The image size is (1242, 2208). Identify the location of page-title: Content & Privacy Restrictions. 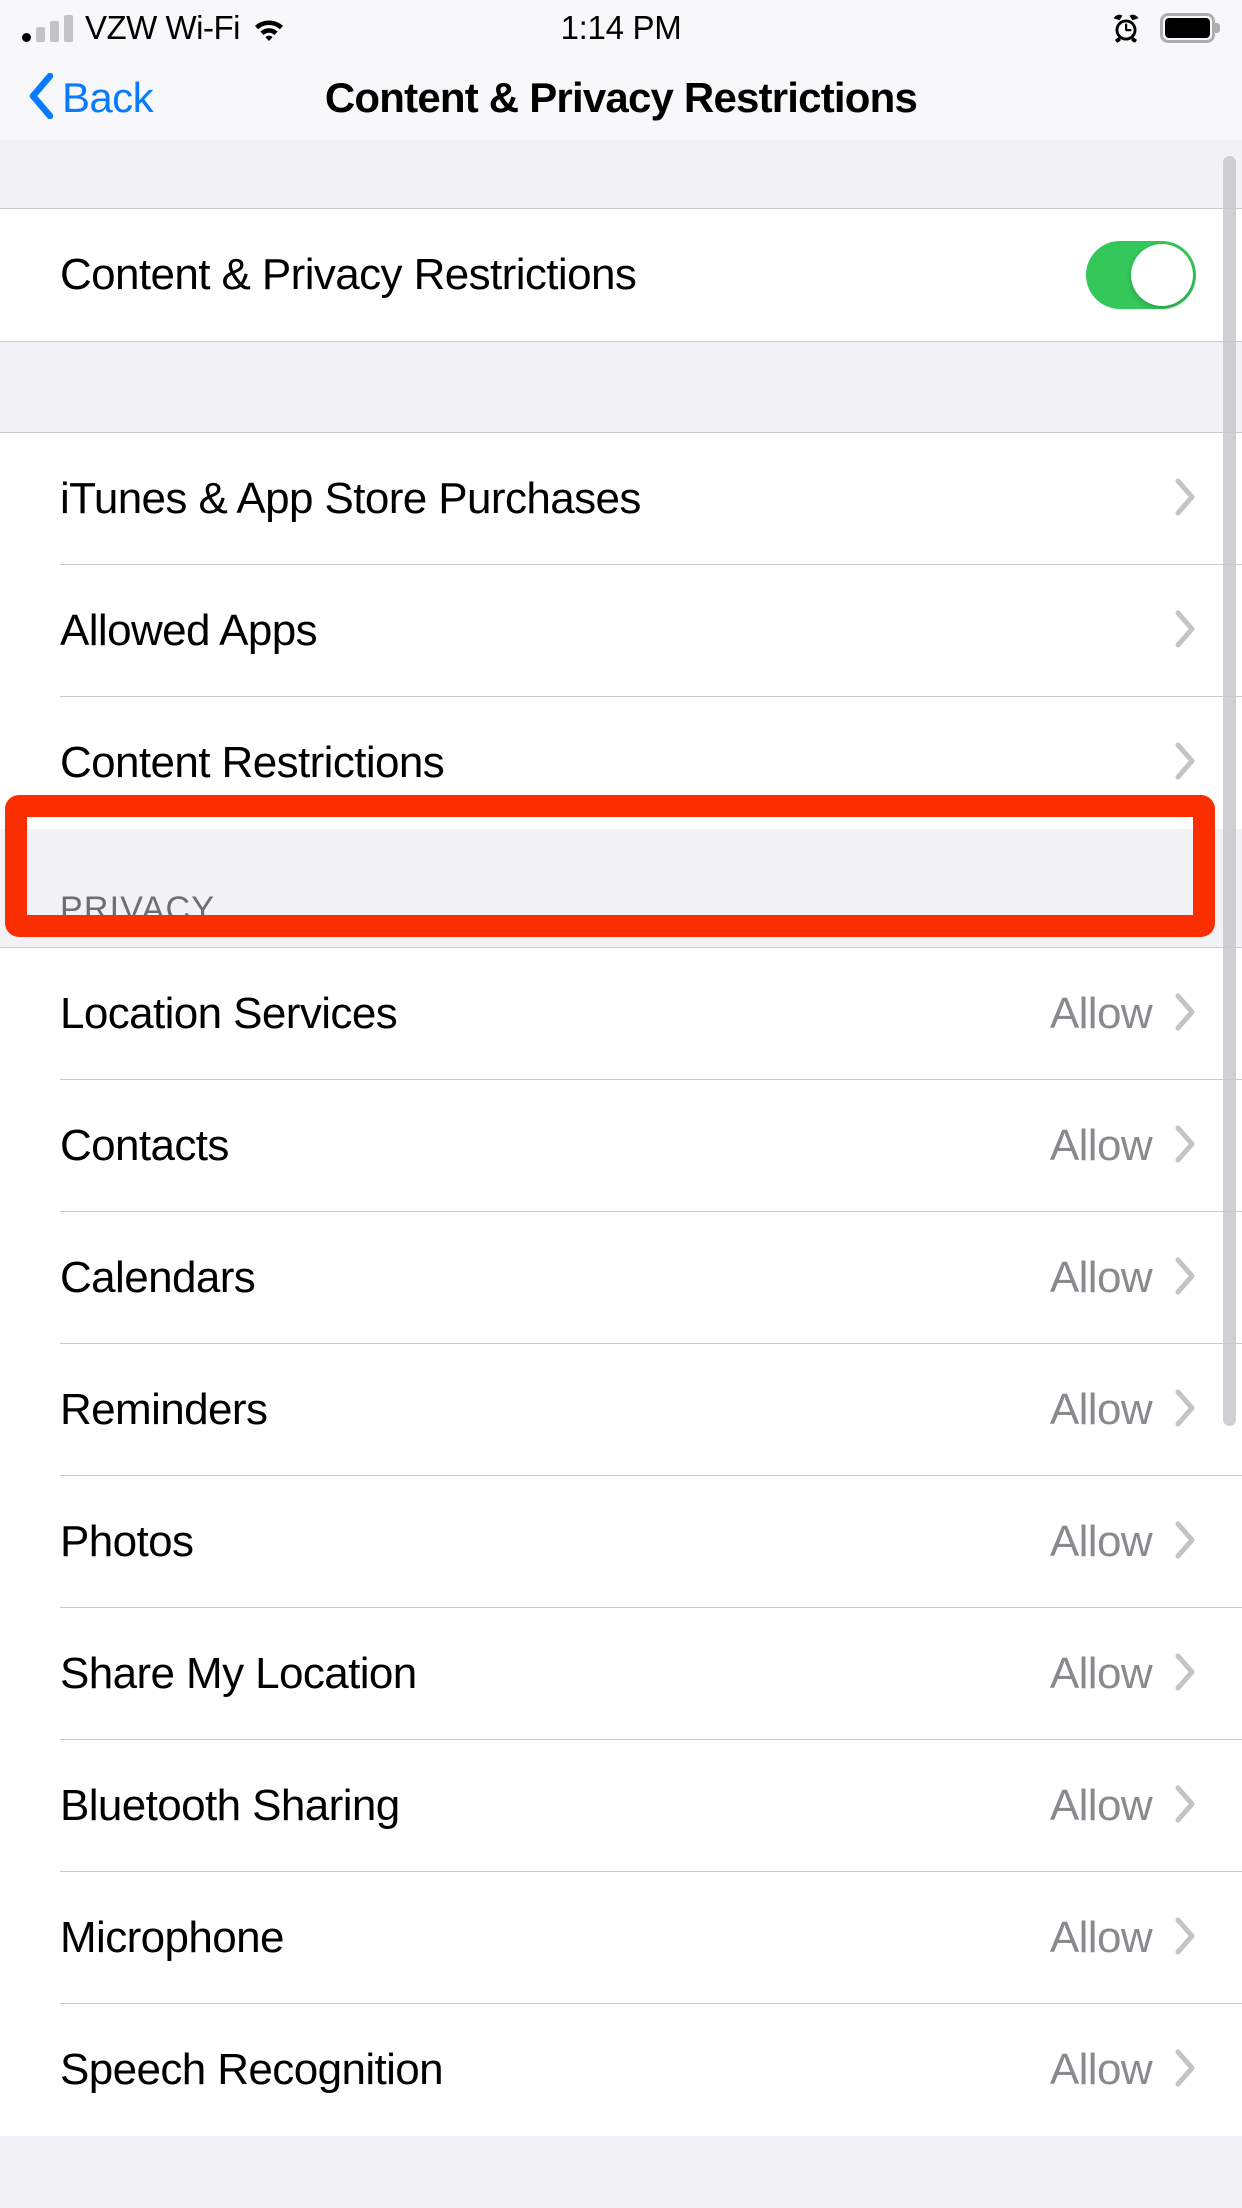
(621, 97).